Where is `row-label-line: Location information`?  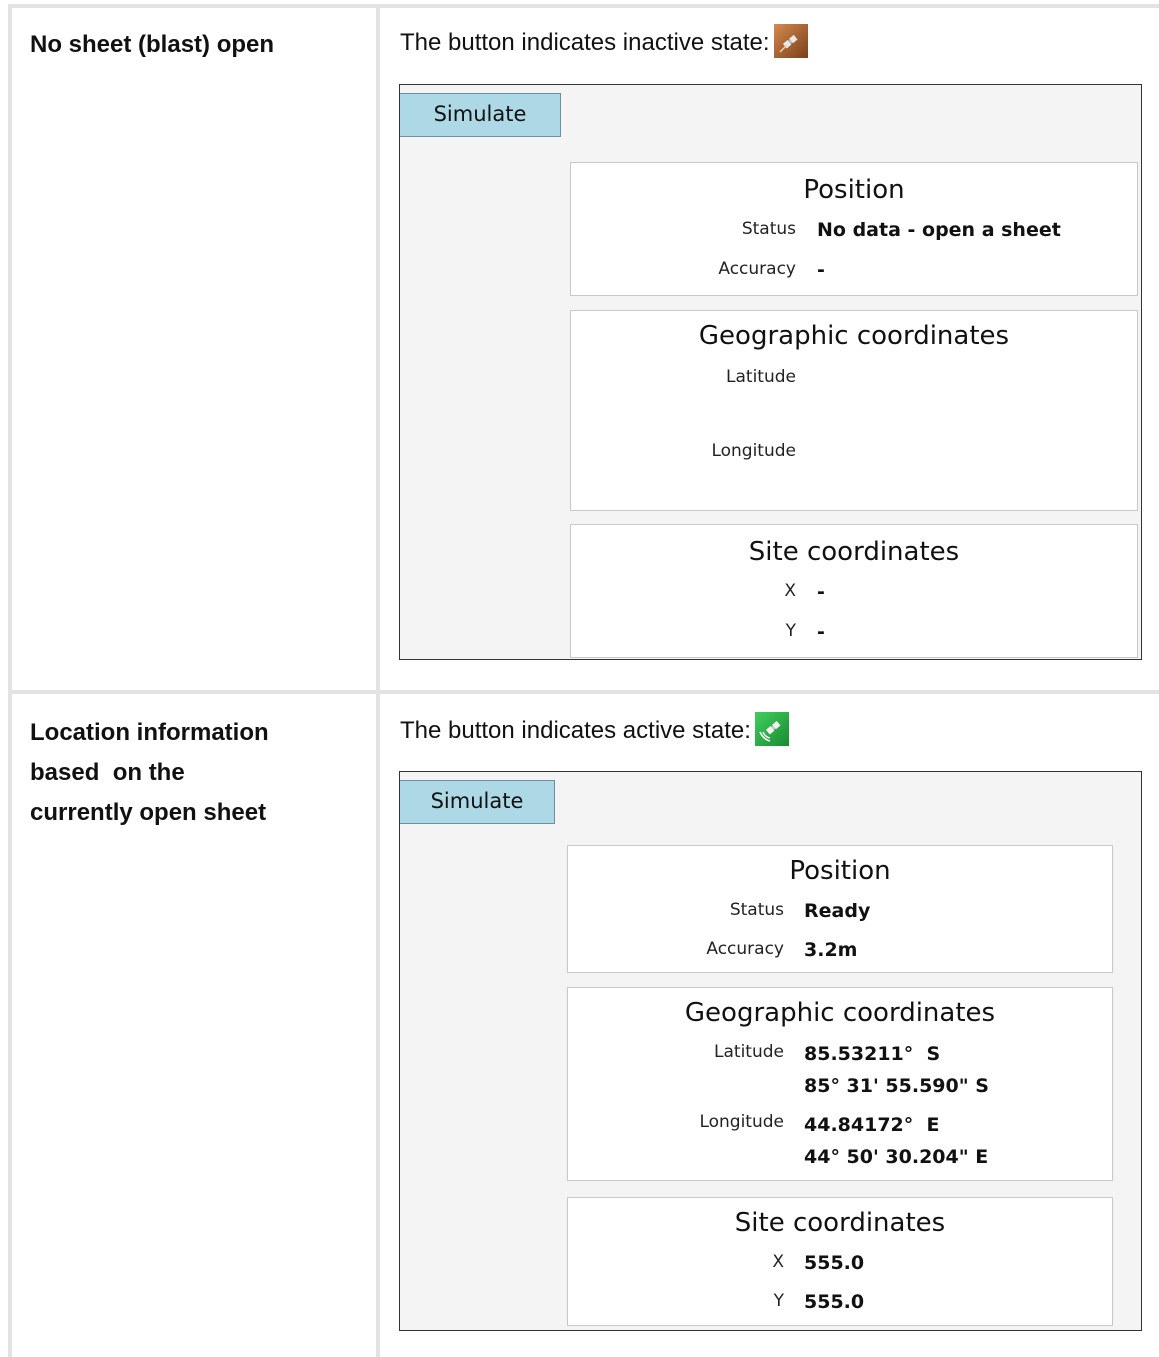 row-label-line: Location information is located at coordinates (149, 732).